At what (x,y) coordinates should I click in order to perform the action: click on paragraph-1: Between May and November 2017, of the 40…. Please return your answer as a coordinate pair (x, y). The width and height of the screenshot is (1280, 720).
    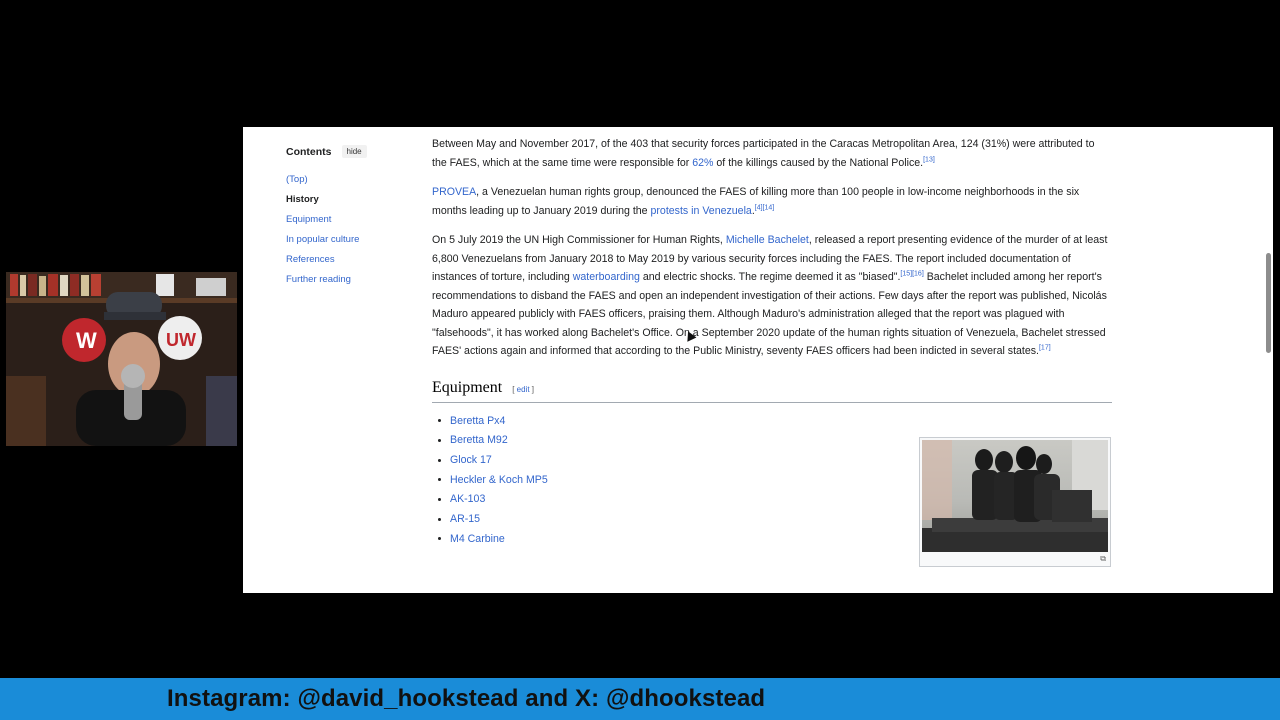
    Looking at the image, I should click on (772, 153).